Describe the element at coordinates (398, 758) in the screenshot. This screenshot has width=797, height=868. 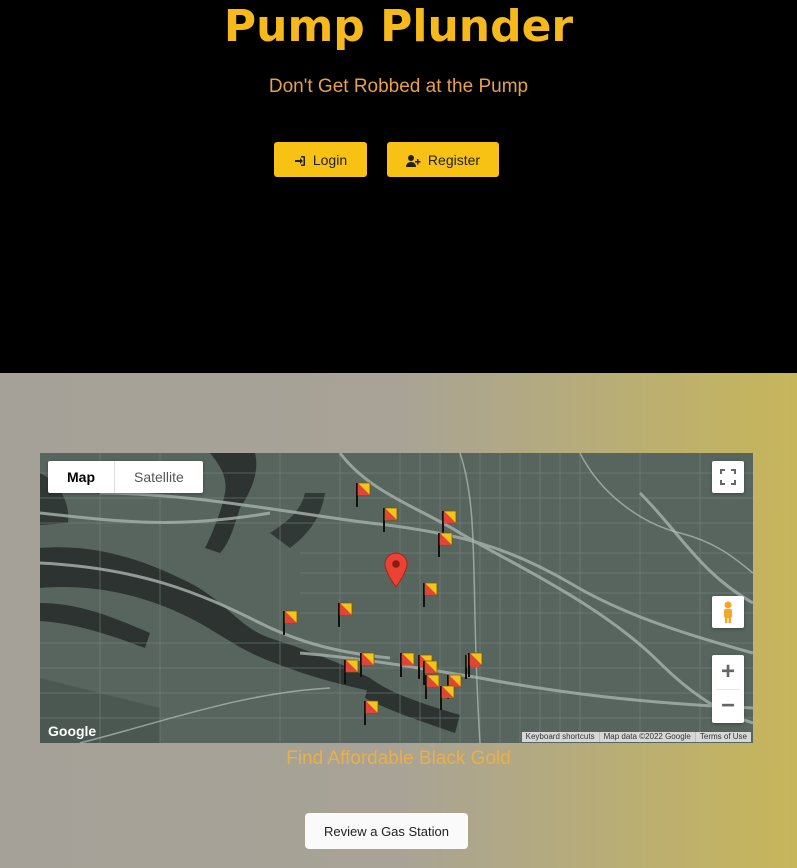
I see `section-tagline: Find Affordable Black Gold` at that location.